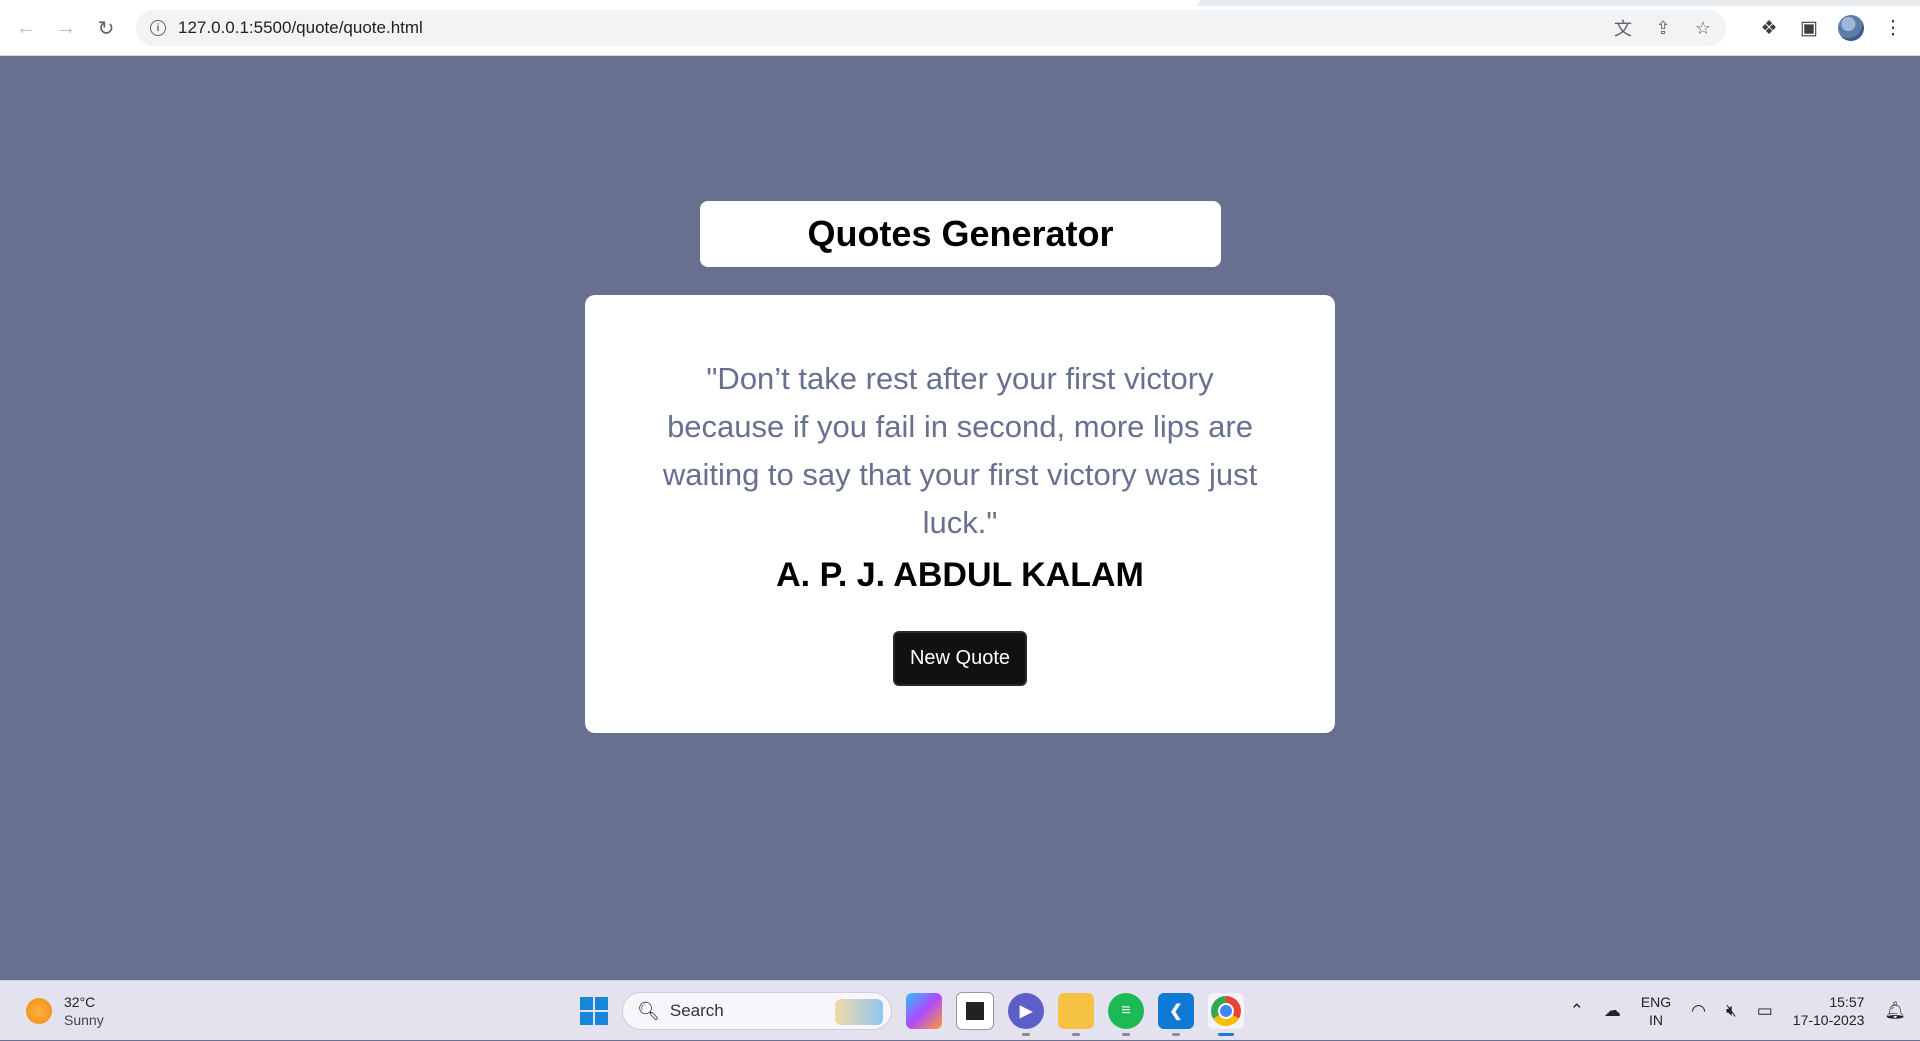  What do you see at coordinates (158, 28) in the screenshot?
I see `site-info-icon: i` at bounding box center [158, 28].